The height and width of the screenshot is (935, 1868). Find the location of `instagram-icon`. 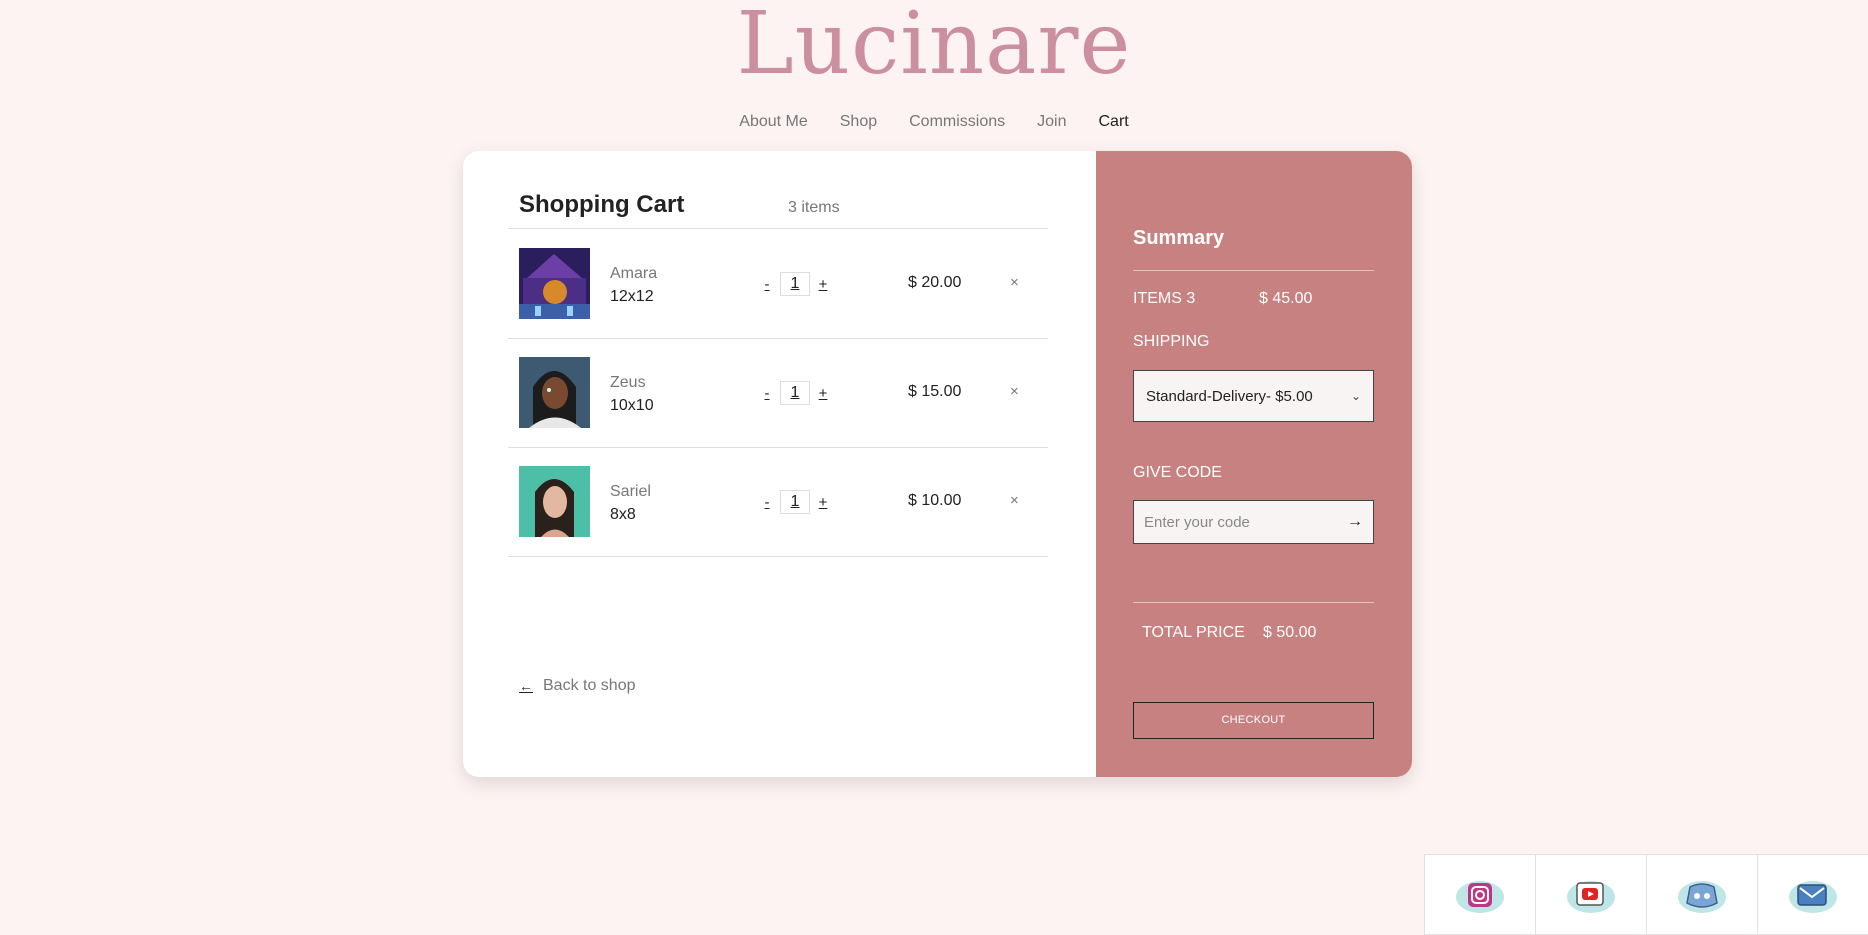

instagram-icon is located at coordinates (1480, 896).